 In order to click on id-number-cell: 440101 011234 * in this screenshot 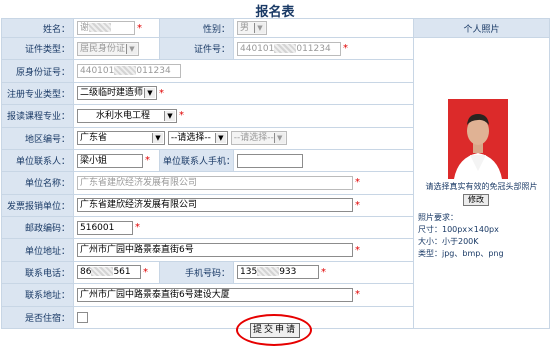, I will do `click(323, 48)`.